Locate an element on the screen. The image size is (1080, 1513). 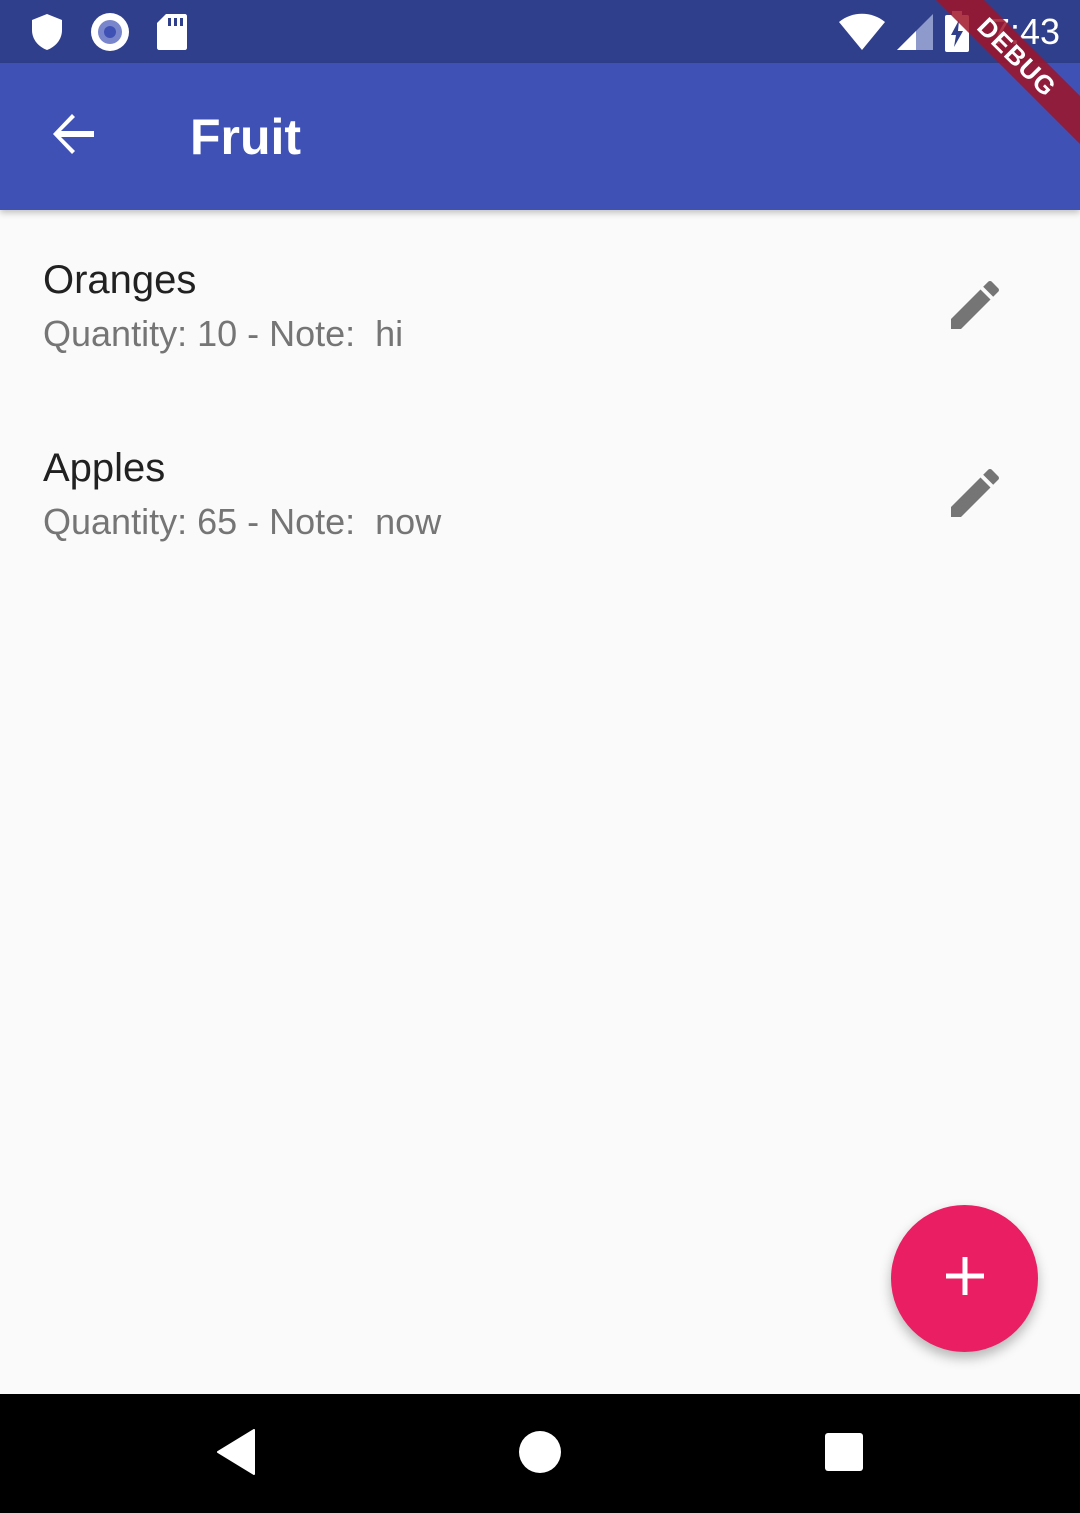
page-title: Fruit is located at coordinates (246, 137).